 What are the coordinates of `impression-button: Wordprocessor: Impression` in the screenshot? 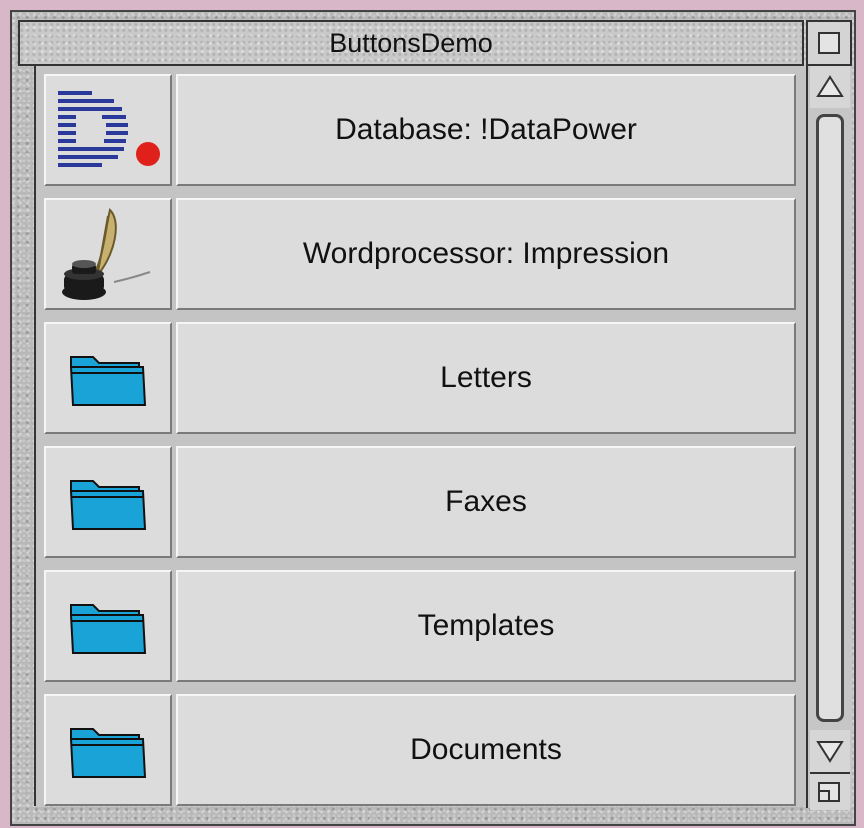 It's located at (486, 254).